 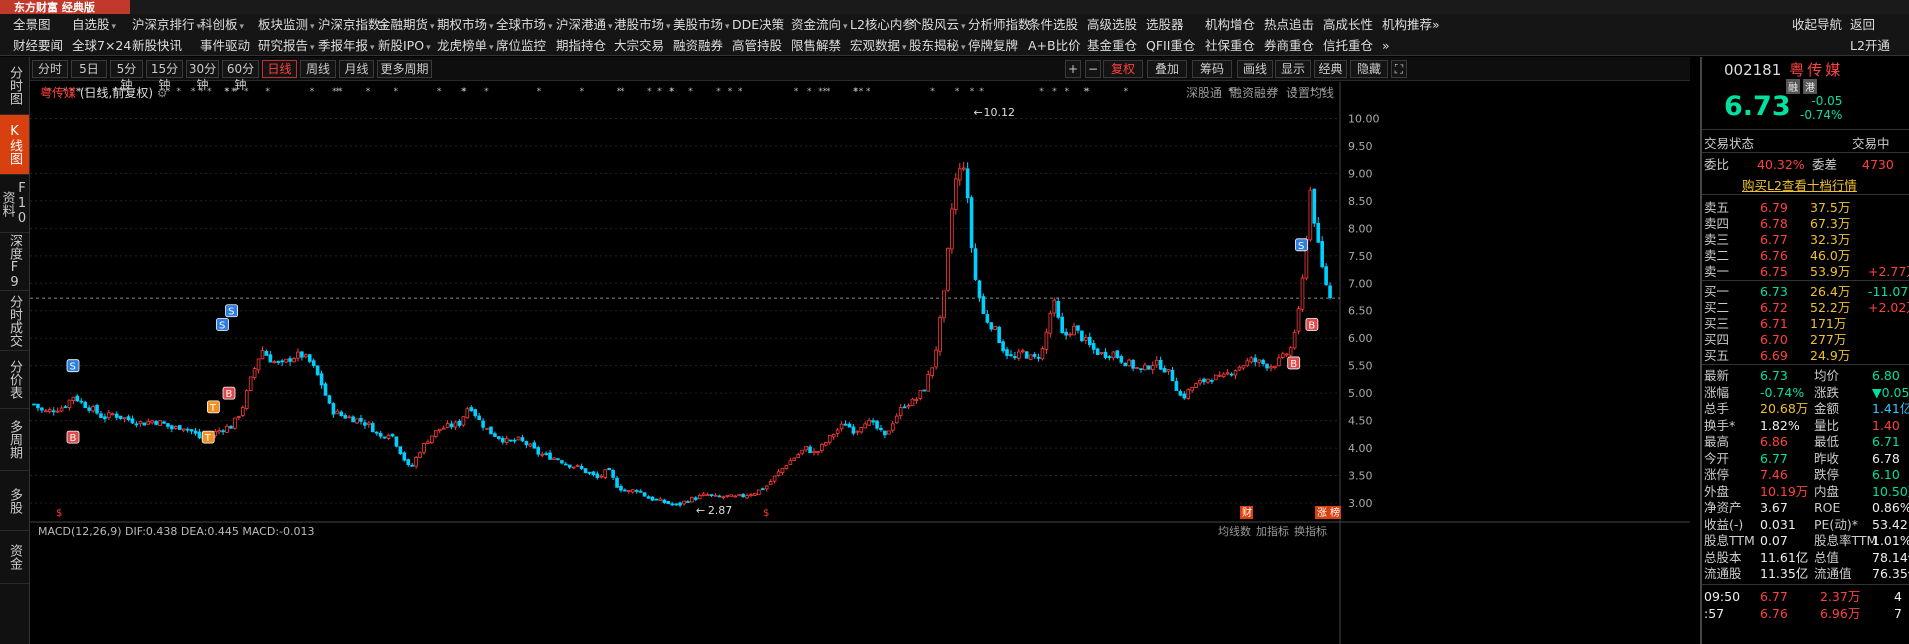 What do you see at coordinates (1272, 531) in the screenshot?
I see `indicator-link: 加指标` at bounding box center [1272, 531].